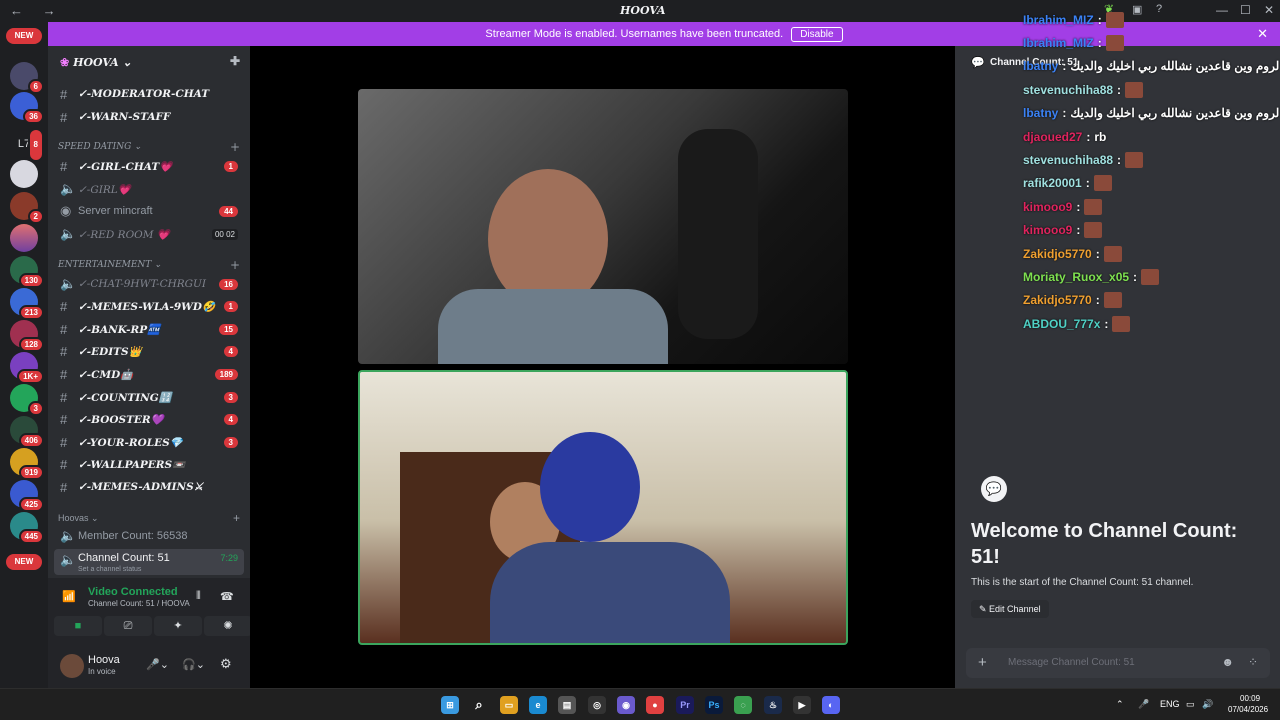  I want to click on apps-icon: ⁘, so click(1253, 662).